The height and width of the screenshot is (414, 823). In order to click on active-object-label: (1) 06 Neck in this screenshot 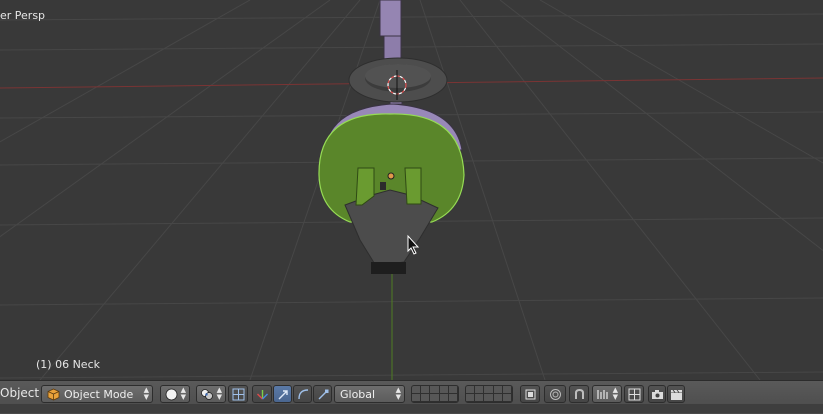, I will do `click(68, 364)`.